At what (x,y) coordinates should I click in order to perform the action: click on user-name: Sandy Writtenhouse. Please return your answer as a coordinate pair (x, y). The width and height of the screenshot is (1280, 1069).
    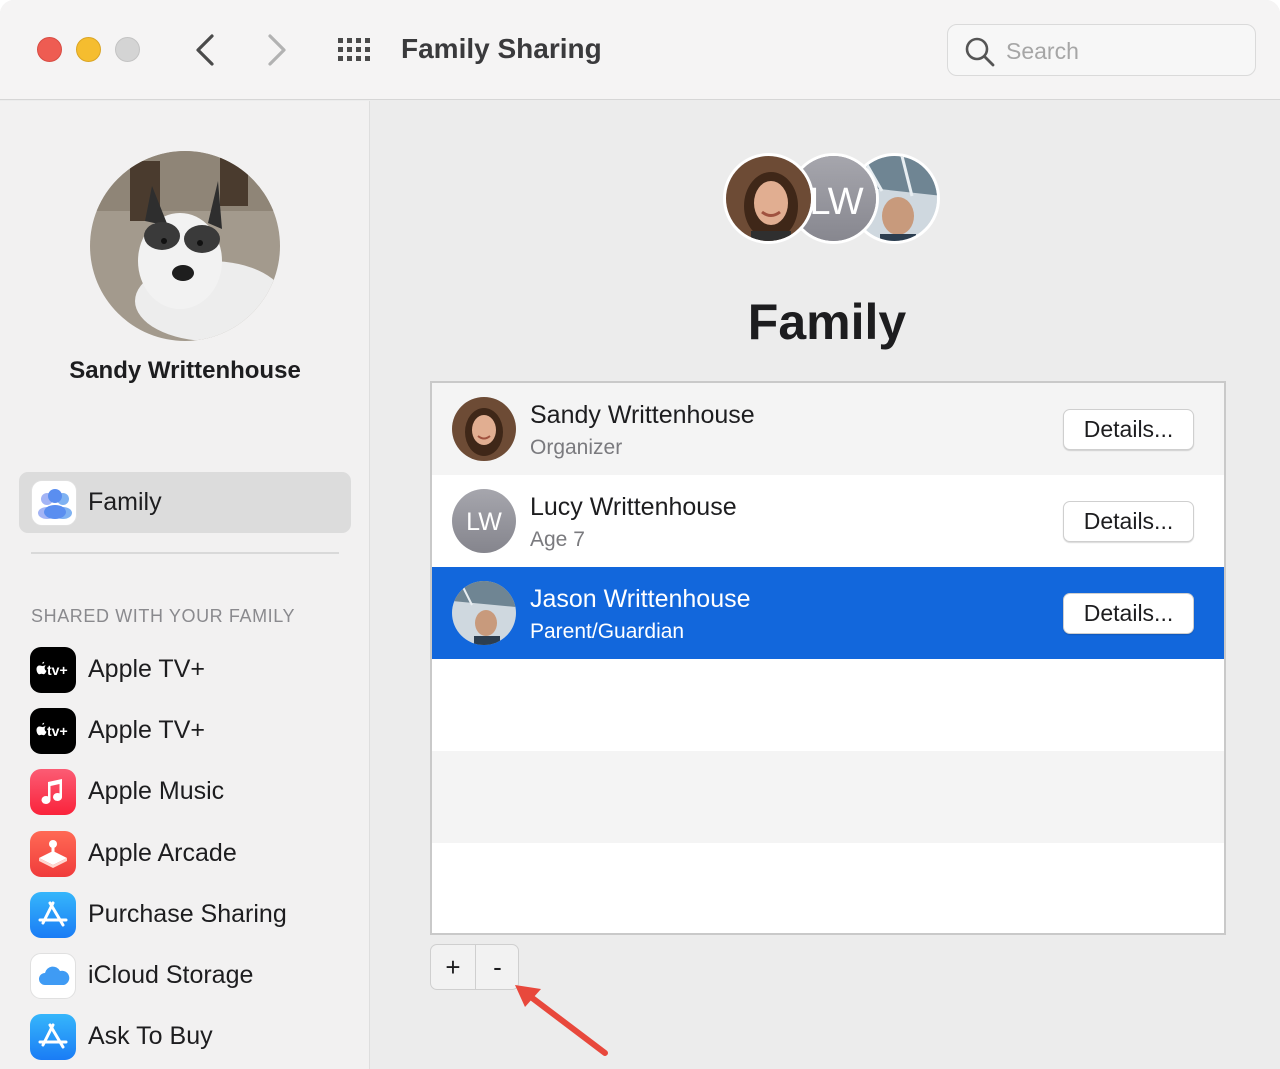
    Looking at the image, I should click on (185, 370).